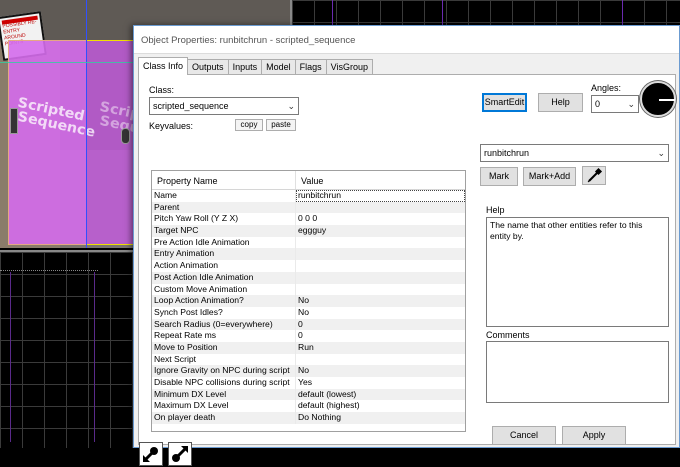 The height and width of the screenshot is (467, 680). I want to click on tab-inputs: Inputs, so click(245, 67).